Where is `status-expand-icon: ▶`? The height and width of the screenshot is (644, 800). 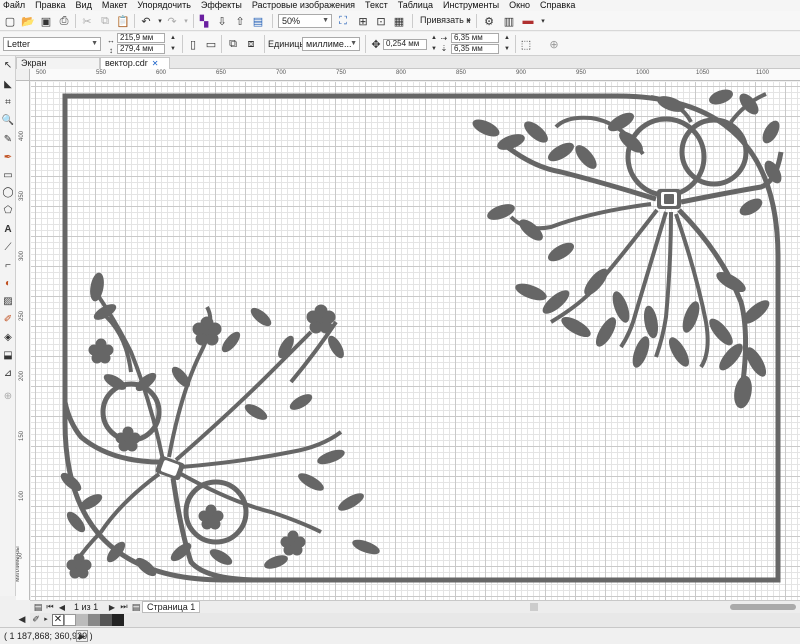 status-expand-icon: ▶ is located at coordinates (82, 636).